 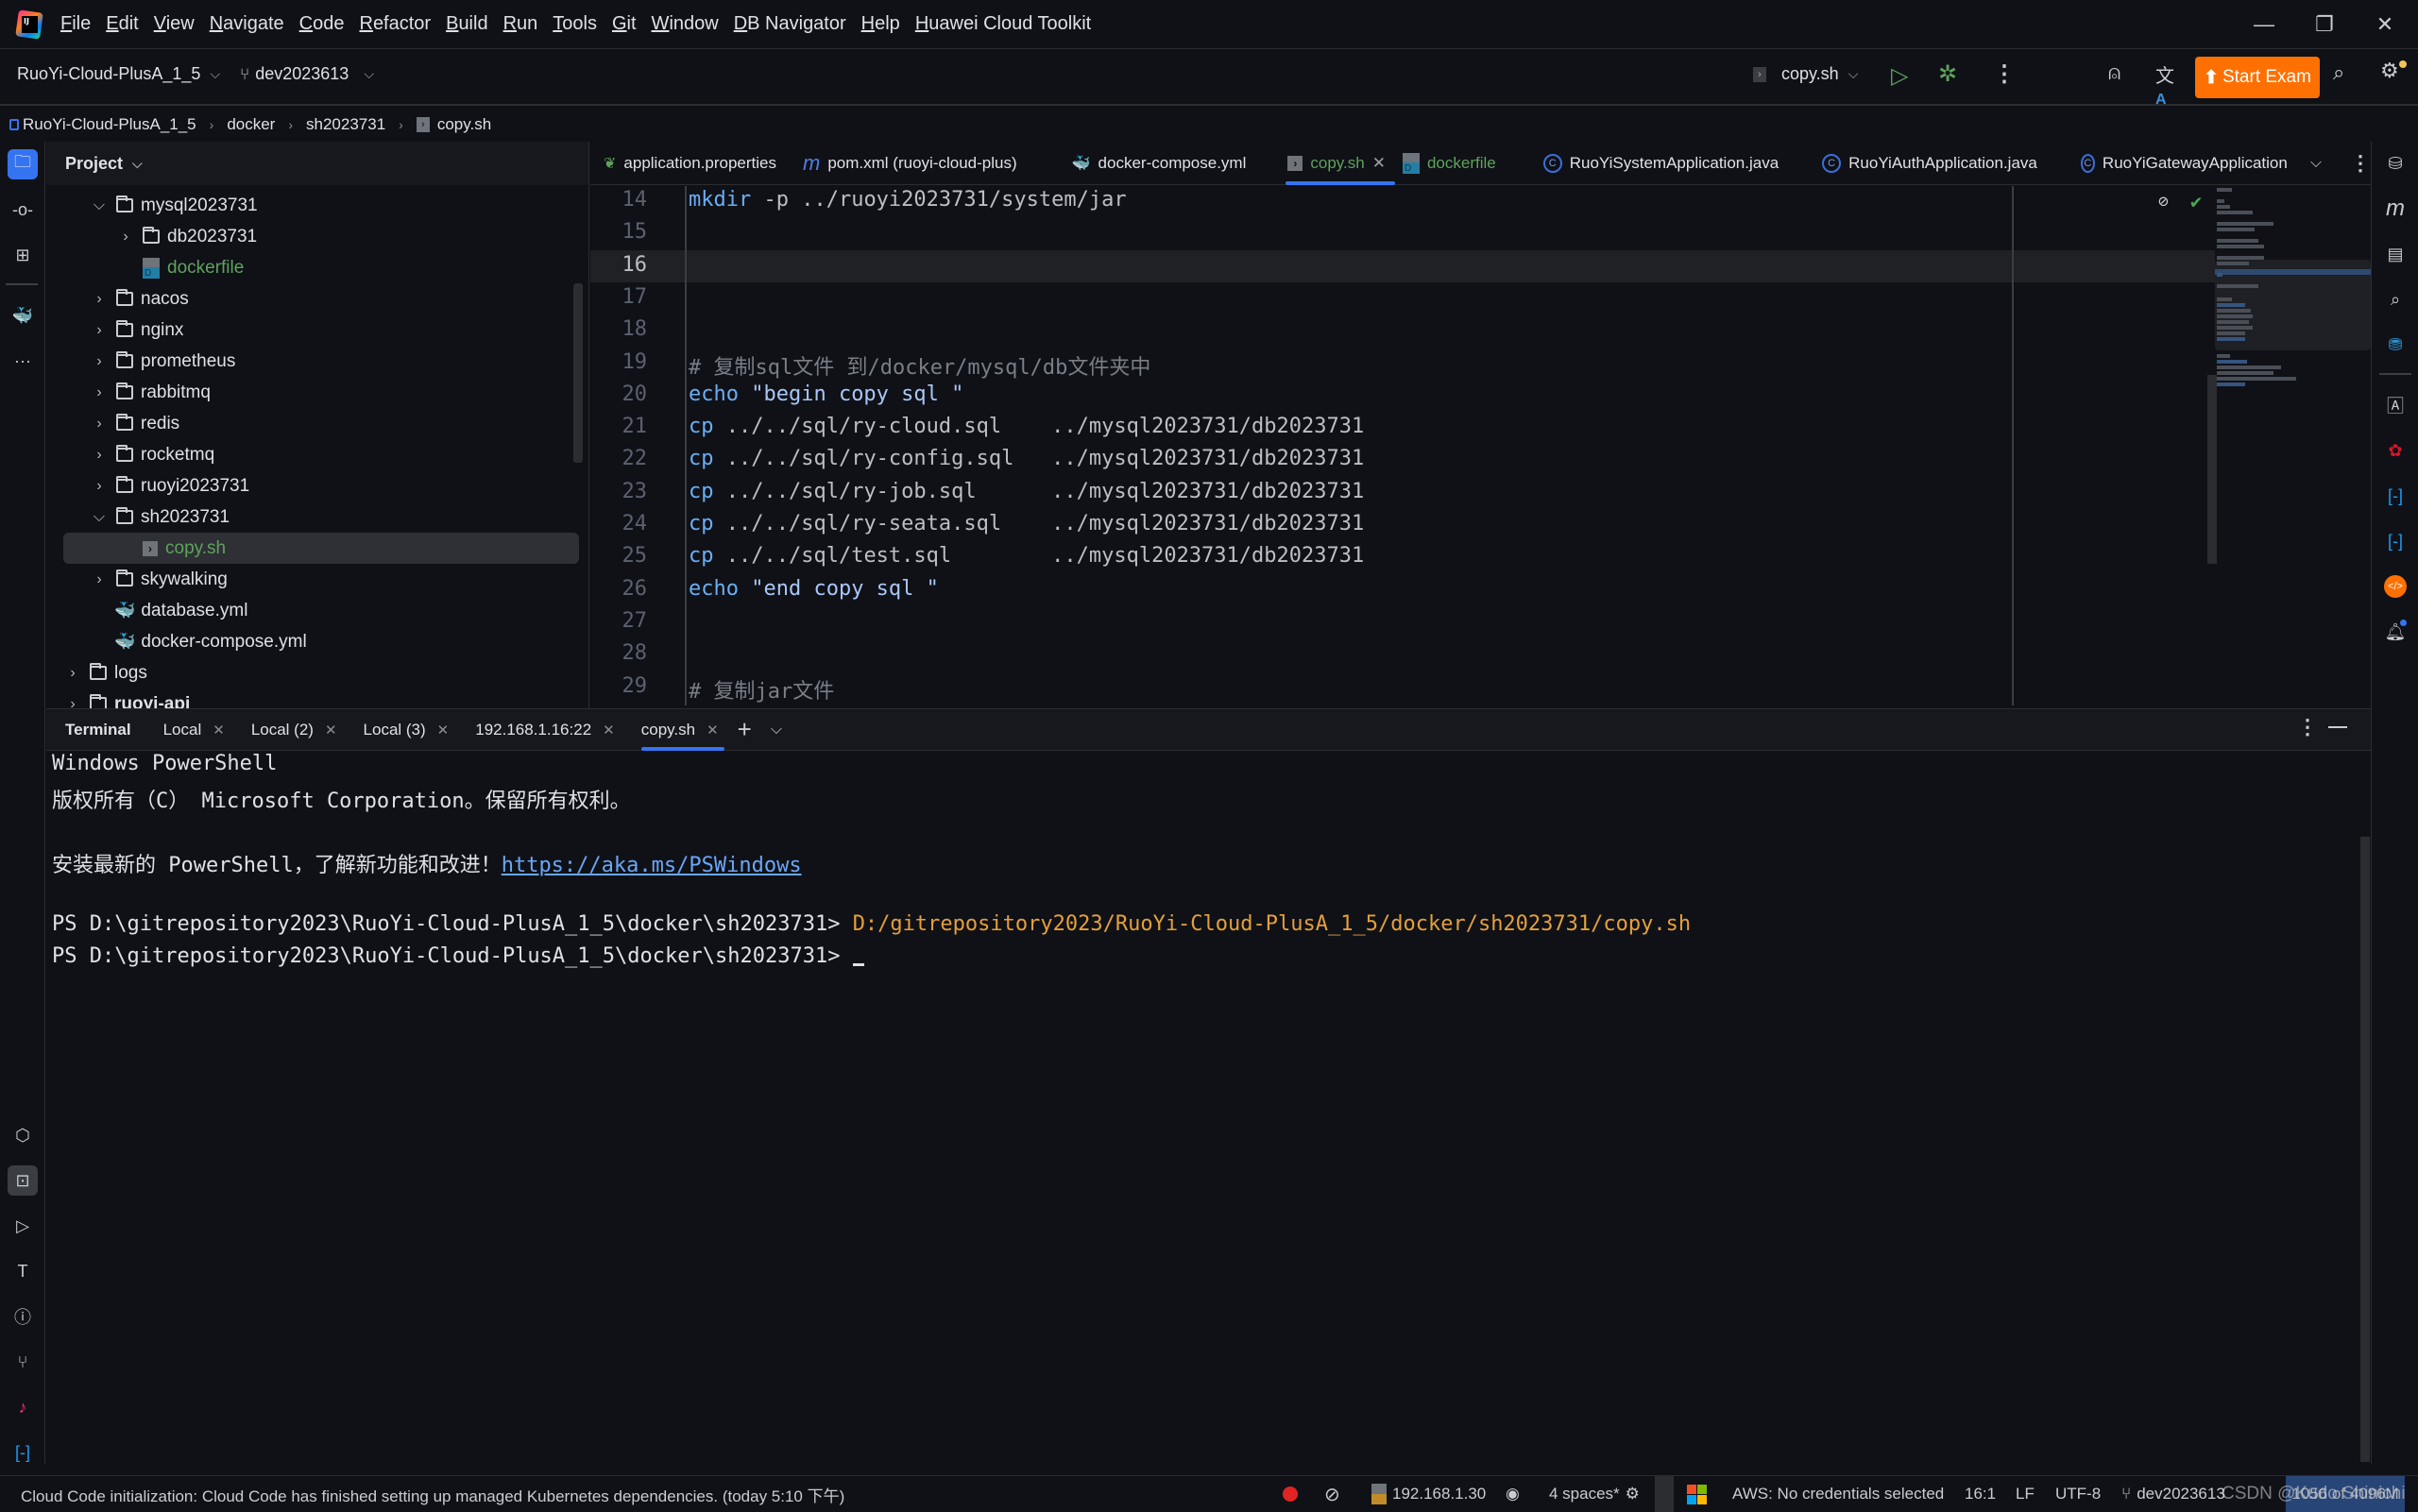 What do you see at coordinates (23, 1226) in the screenshot?
I see `run-tool-button: ▷` at bounding box center [23, 1226].